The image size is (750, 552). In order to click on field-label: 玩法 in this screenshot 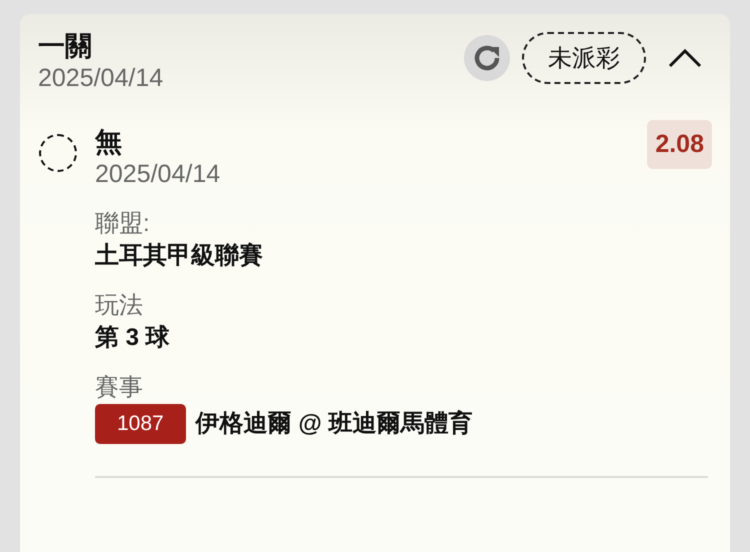, I will do `click(119, 306)`.